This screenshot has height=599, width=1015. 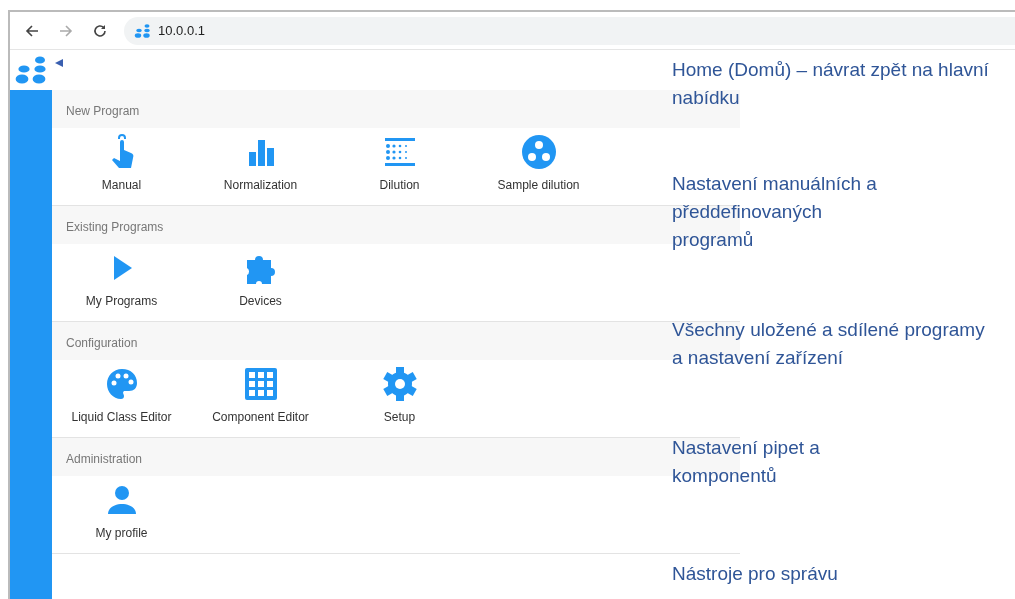 I want to click on menu-tile: My profile, so click(x=121, y=514).